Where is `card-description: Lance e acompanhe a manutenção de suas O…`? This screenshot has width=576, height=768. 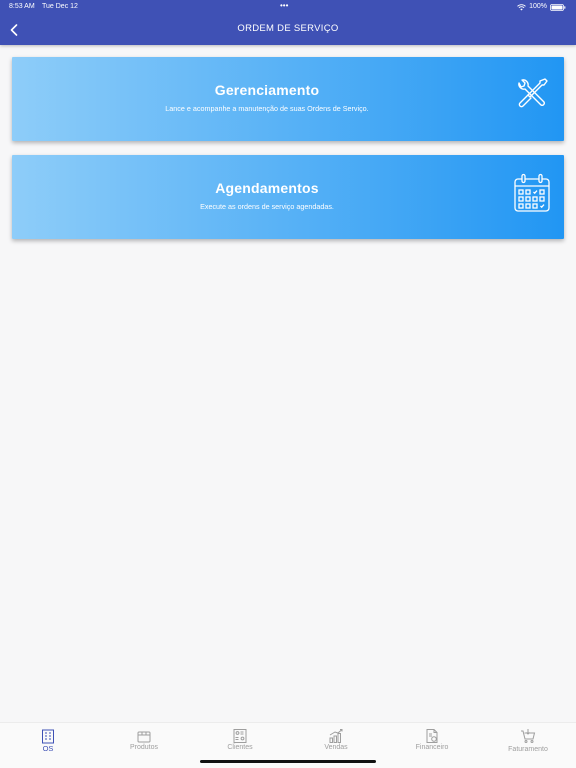
card-description: Lance e acompanhe a manutenção de suas O… is located at coordinates (267, 108).